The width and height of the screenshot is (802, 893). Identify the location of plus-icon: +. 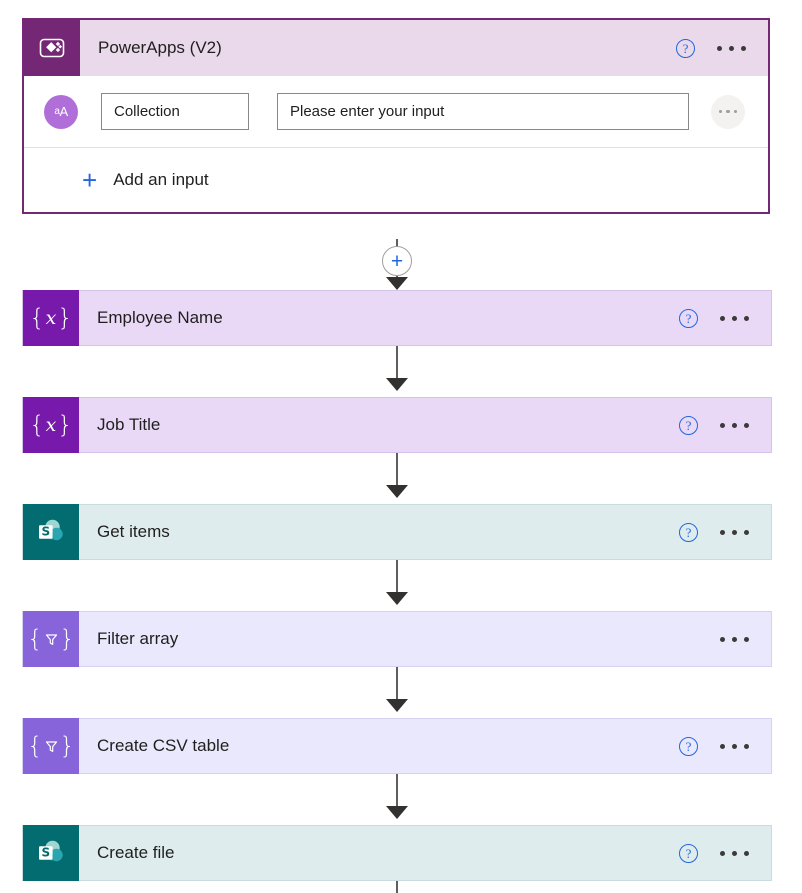
(90, 180).